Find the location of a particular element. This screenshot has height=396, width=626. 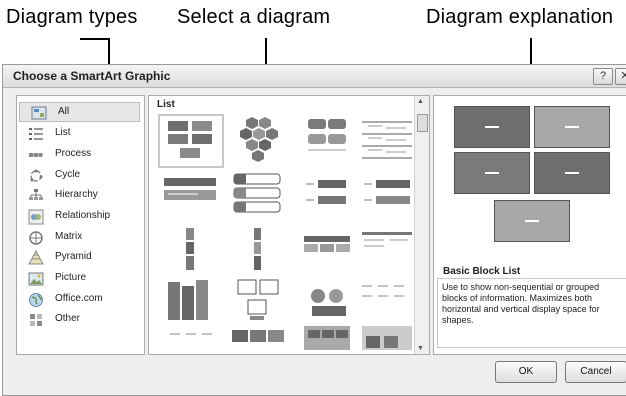

diagram-dots-list is located at coordinates (191, 338).